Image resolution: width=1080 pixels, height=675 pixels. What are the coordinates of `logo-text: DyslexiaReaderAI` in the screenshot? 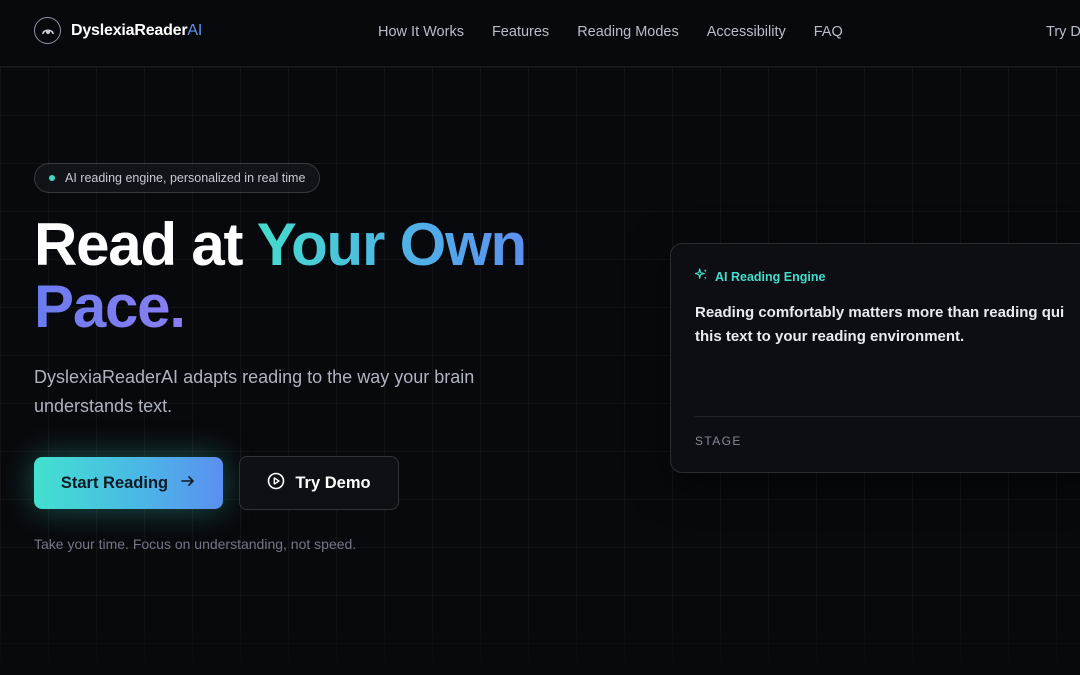 It's located at (136, 31).